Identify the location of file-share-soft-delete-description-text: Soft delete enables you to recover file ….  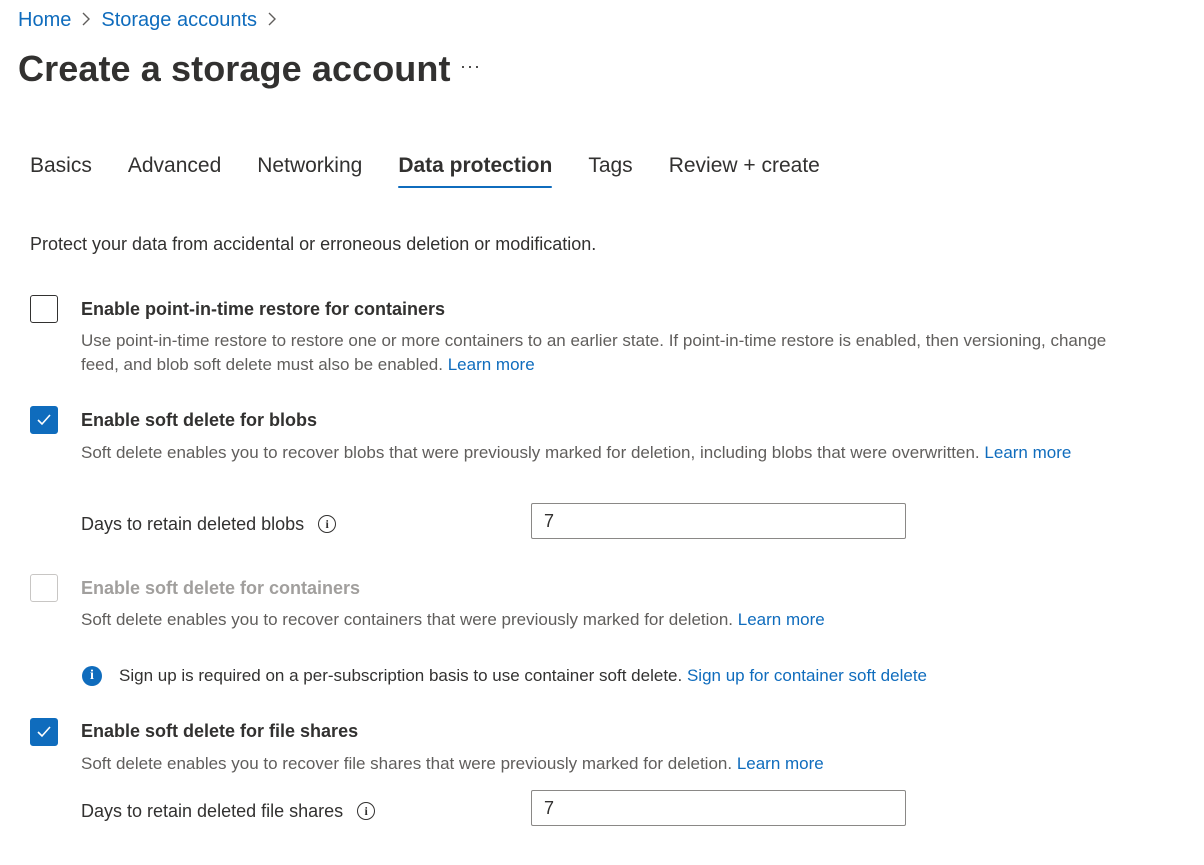
(407, 763).